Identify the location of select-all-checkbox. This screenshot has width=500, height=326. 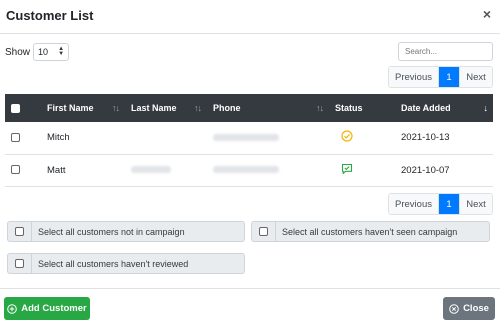
(15, 109).